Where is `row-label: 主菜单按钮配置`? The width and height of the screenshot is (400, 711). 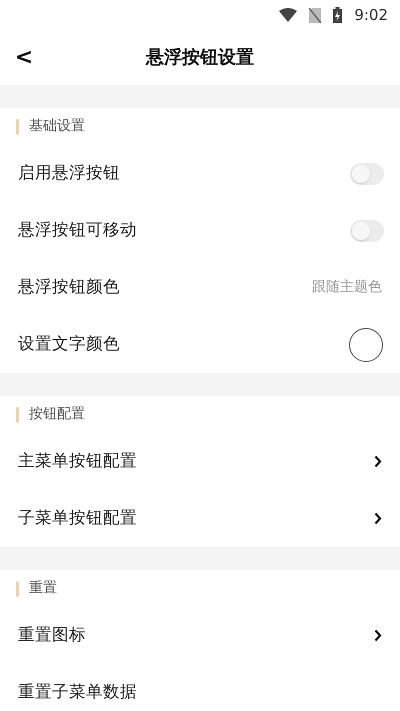
row-label: 主菜单按钮配置 is located at coordinates (77, 461).